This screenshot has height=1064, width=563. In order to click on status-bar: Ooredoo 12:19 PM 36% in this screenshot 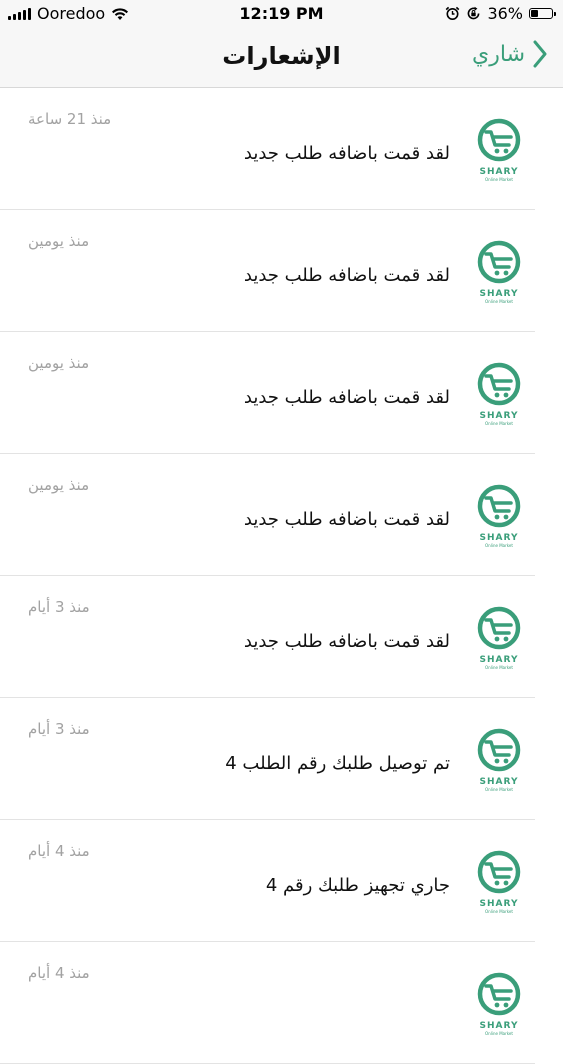, I will do `click(281, 14)`.